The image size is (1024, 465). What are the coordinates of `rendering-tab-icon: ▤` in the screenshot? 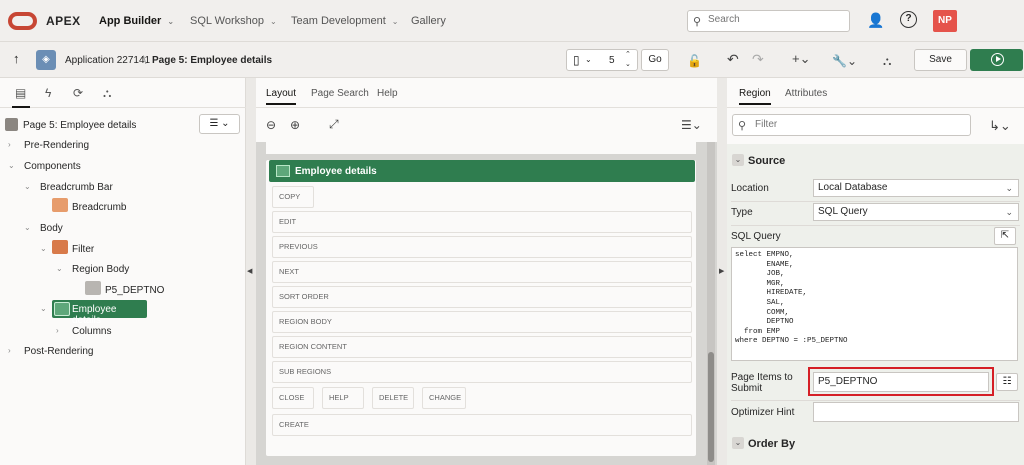 It's located at (21, 97).